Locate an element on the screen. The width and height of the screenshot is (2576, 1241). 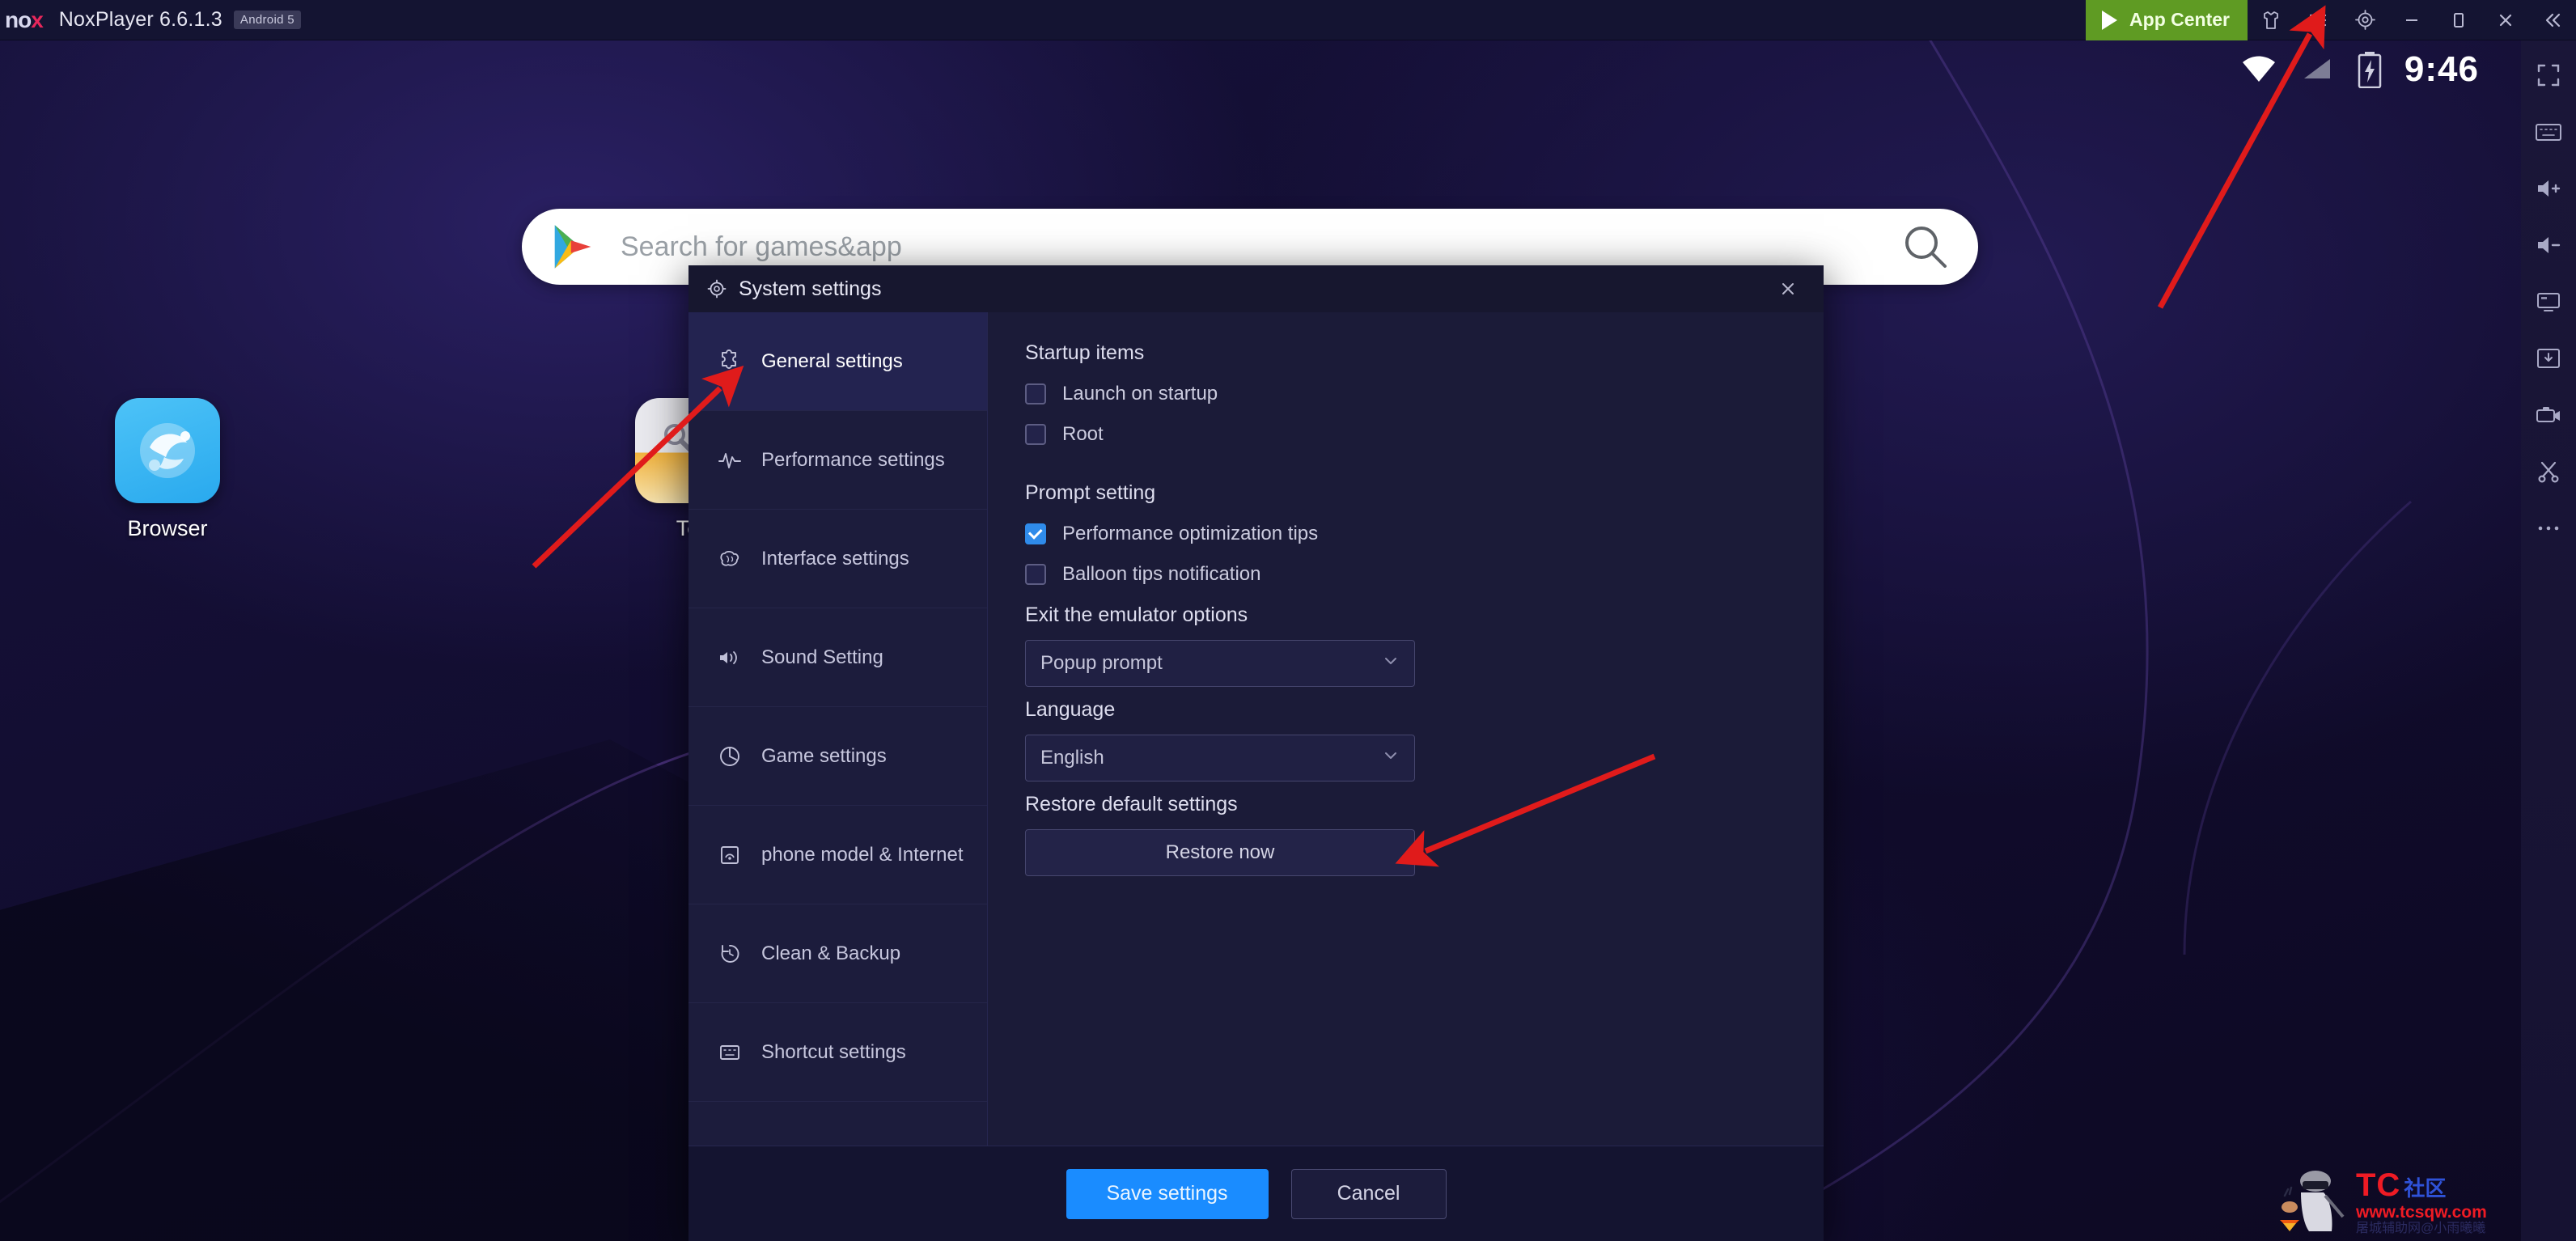
sidebar-item-label: Performance settings is located at coordinates (853, 459).